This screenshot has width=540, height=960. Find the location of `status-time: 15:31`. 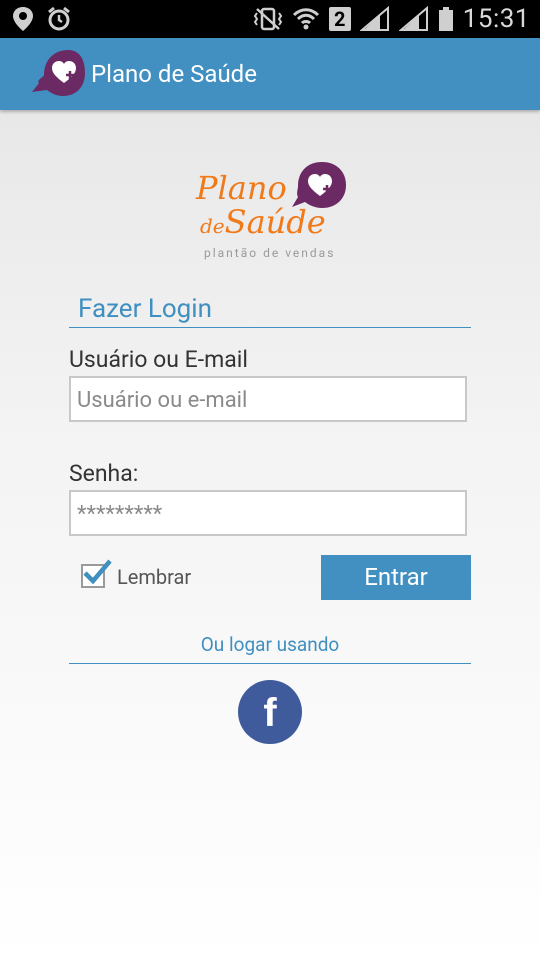

status-time: 15:31 is located at coordinates (496, 19).